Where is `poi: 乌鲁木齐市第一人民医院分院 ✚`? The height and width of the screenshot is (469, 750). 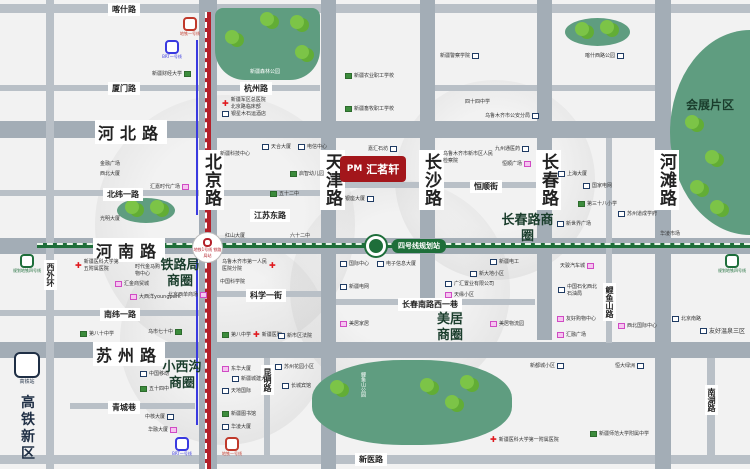 poi: 乌鲁木齐市第一人民医院分院 ✚ is located at coordinates (249, 265).